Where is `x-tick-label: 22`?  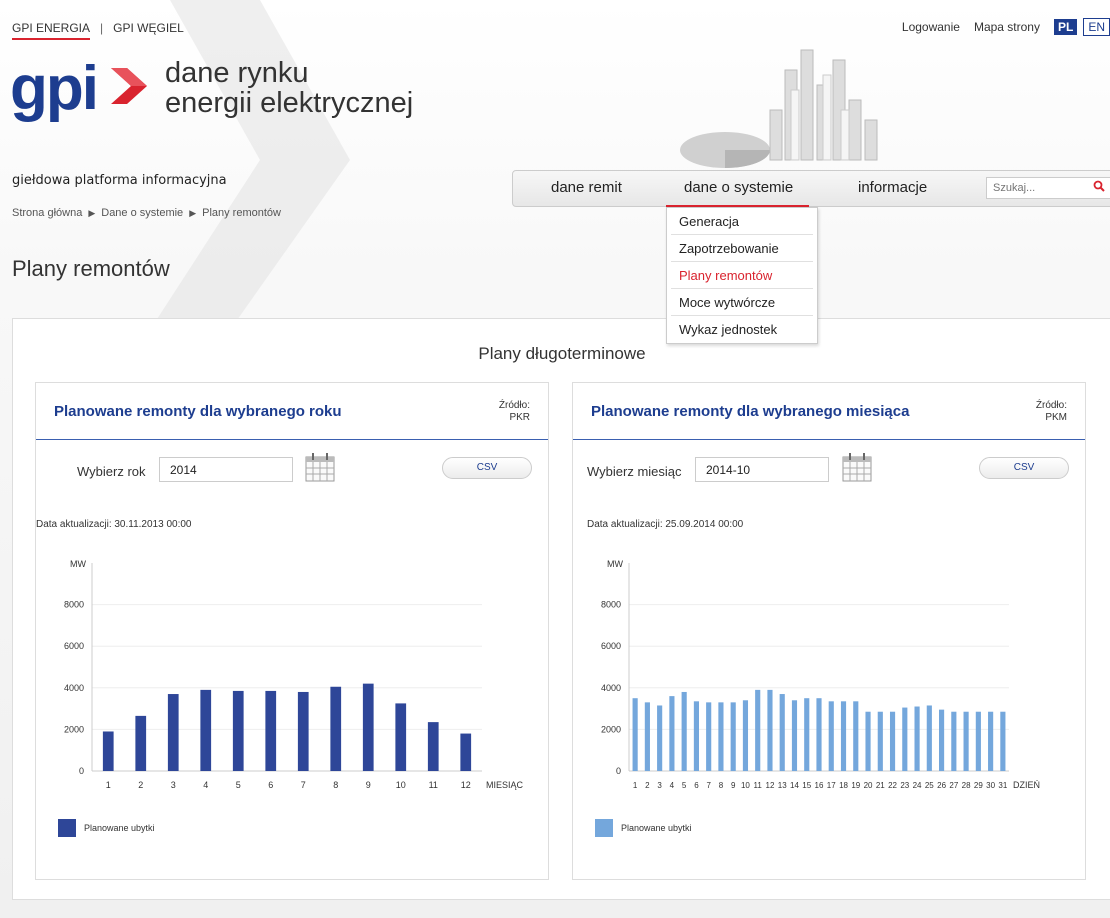
x-tick-label: 22 is located at coordinates (892, 785).